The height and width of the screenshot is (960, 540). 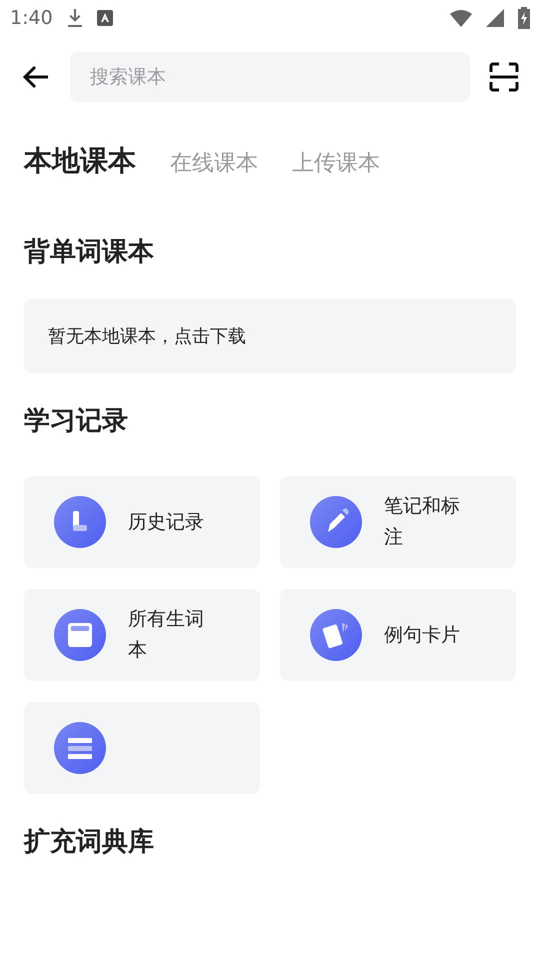 What do you see at coordinates (76, 421) in the screenshot?
I see `section-title: 学习记录` at bounding box center [76, 421].